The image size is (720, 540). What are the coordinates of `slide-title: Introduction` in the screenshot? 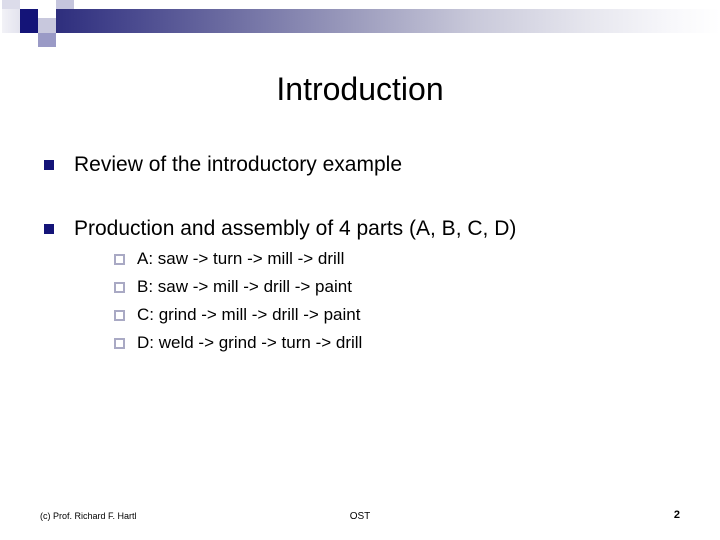 It's located at (360, 89).